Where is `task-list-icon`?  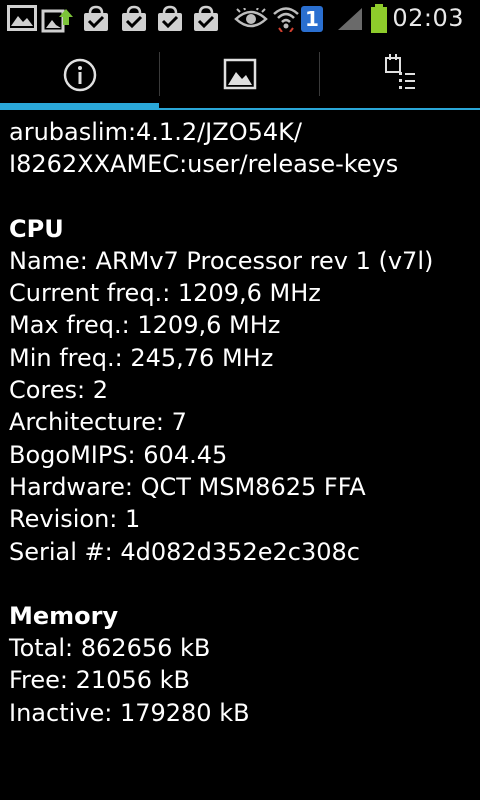 task-list-icon is located at coordinates (400, 71).